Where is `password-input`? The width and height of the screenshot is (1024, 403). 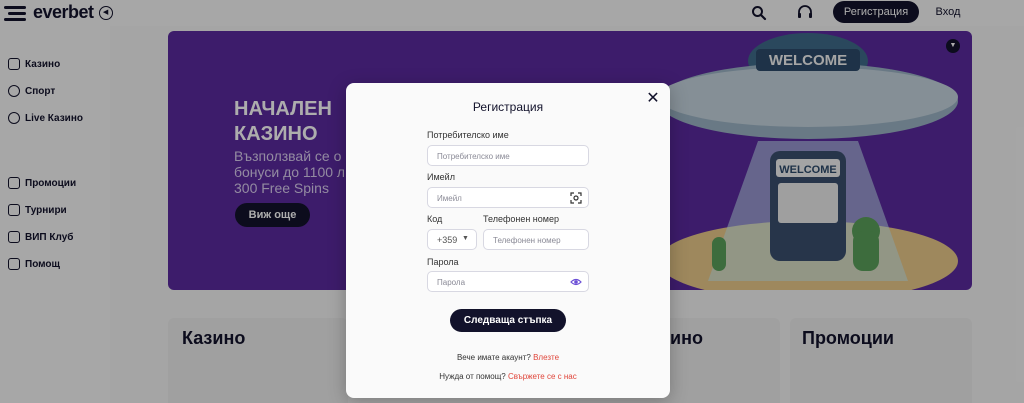 password-input is located at coordinates (508, 282).